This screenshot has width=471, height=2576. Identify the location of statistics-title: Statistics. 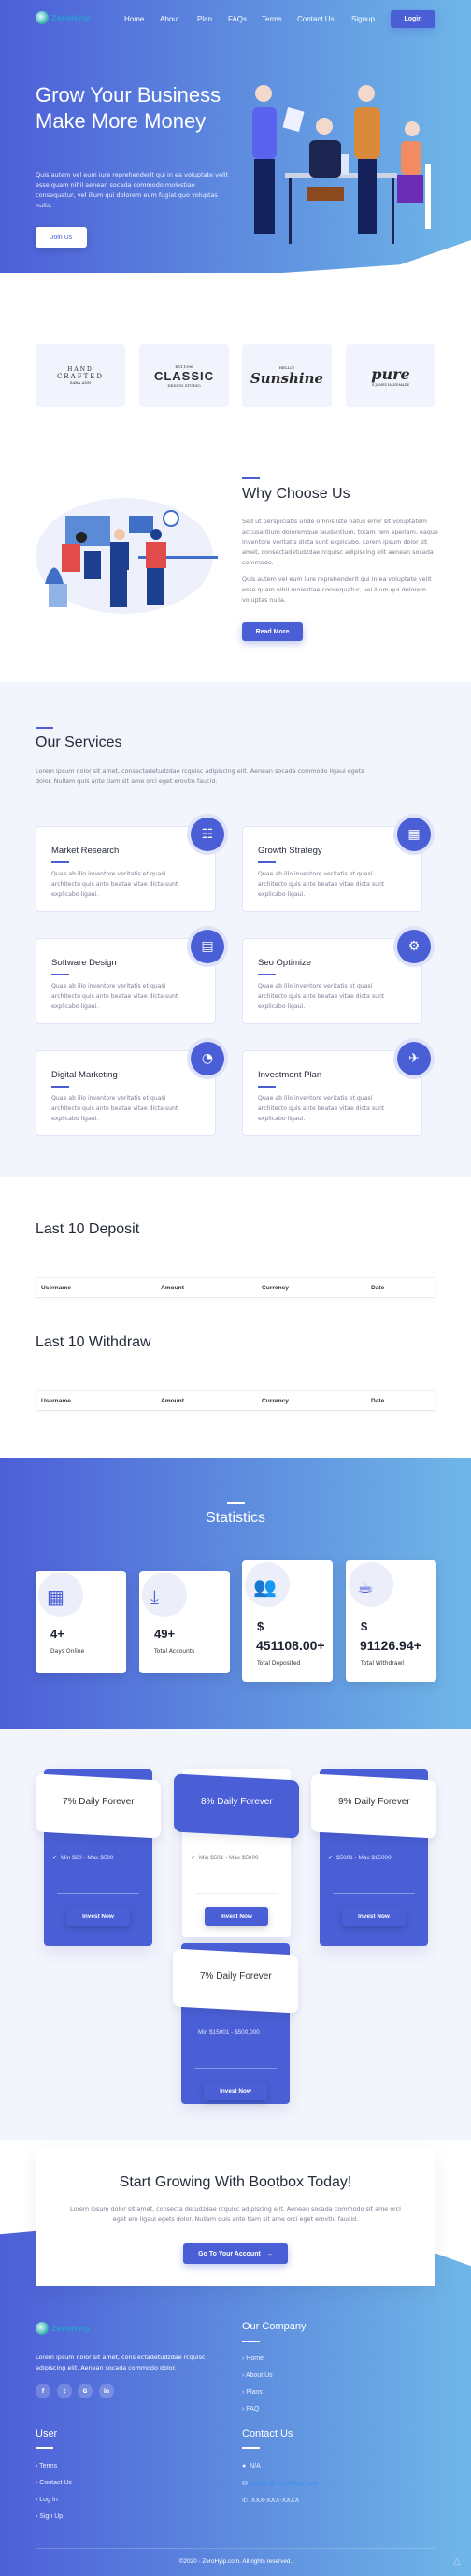
(235, 1518).